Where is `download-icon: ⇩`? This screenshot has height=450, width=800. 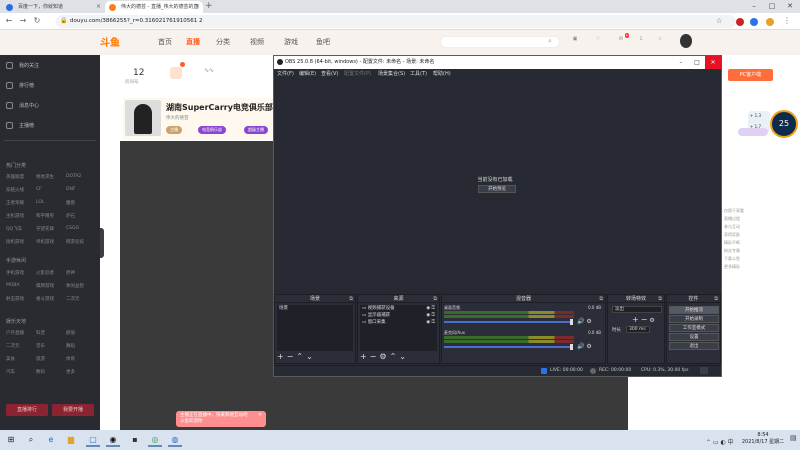 download-icon: ⇩ is located at coordinates (641, 42).